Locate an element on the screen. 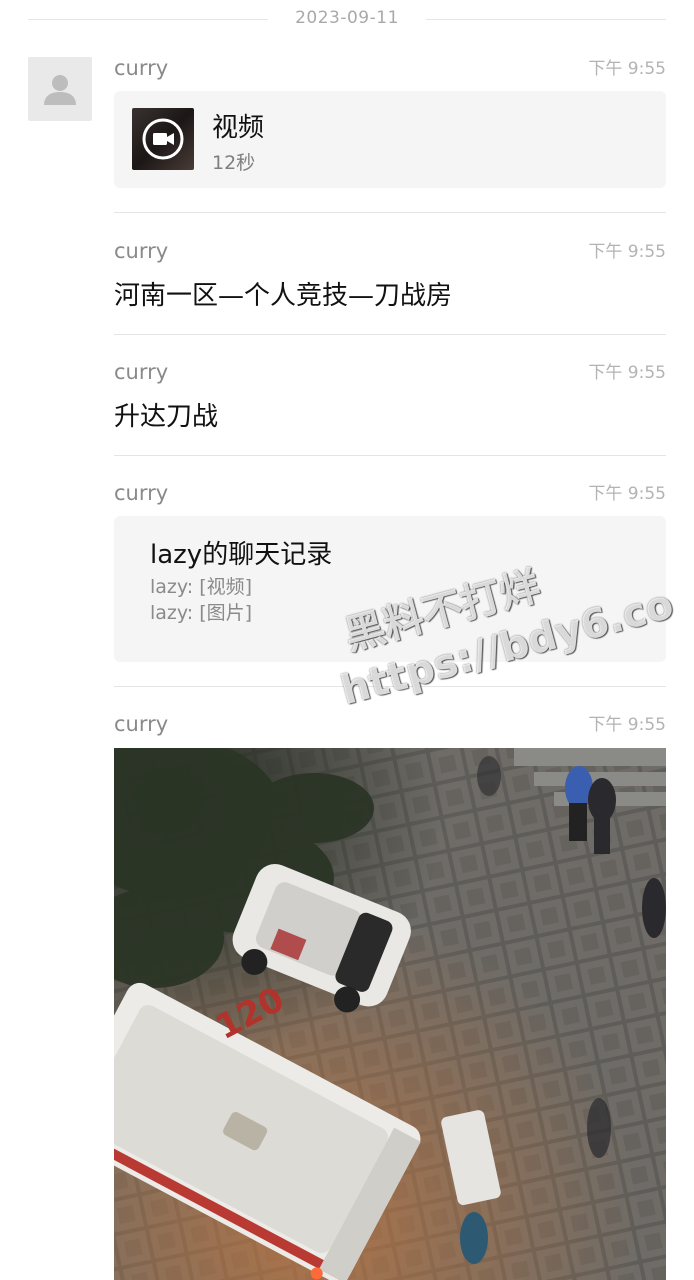 The height and width of the screenshot is (1280, 694). video-thumbnail is located at coordinates (163, 139).